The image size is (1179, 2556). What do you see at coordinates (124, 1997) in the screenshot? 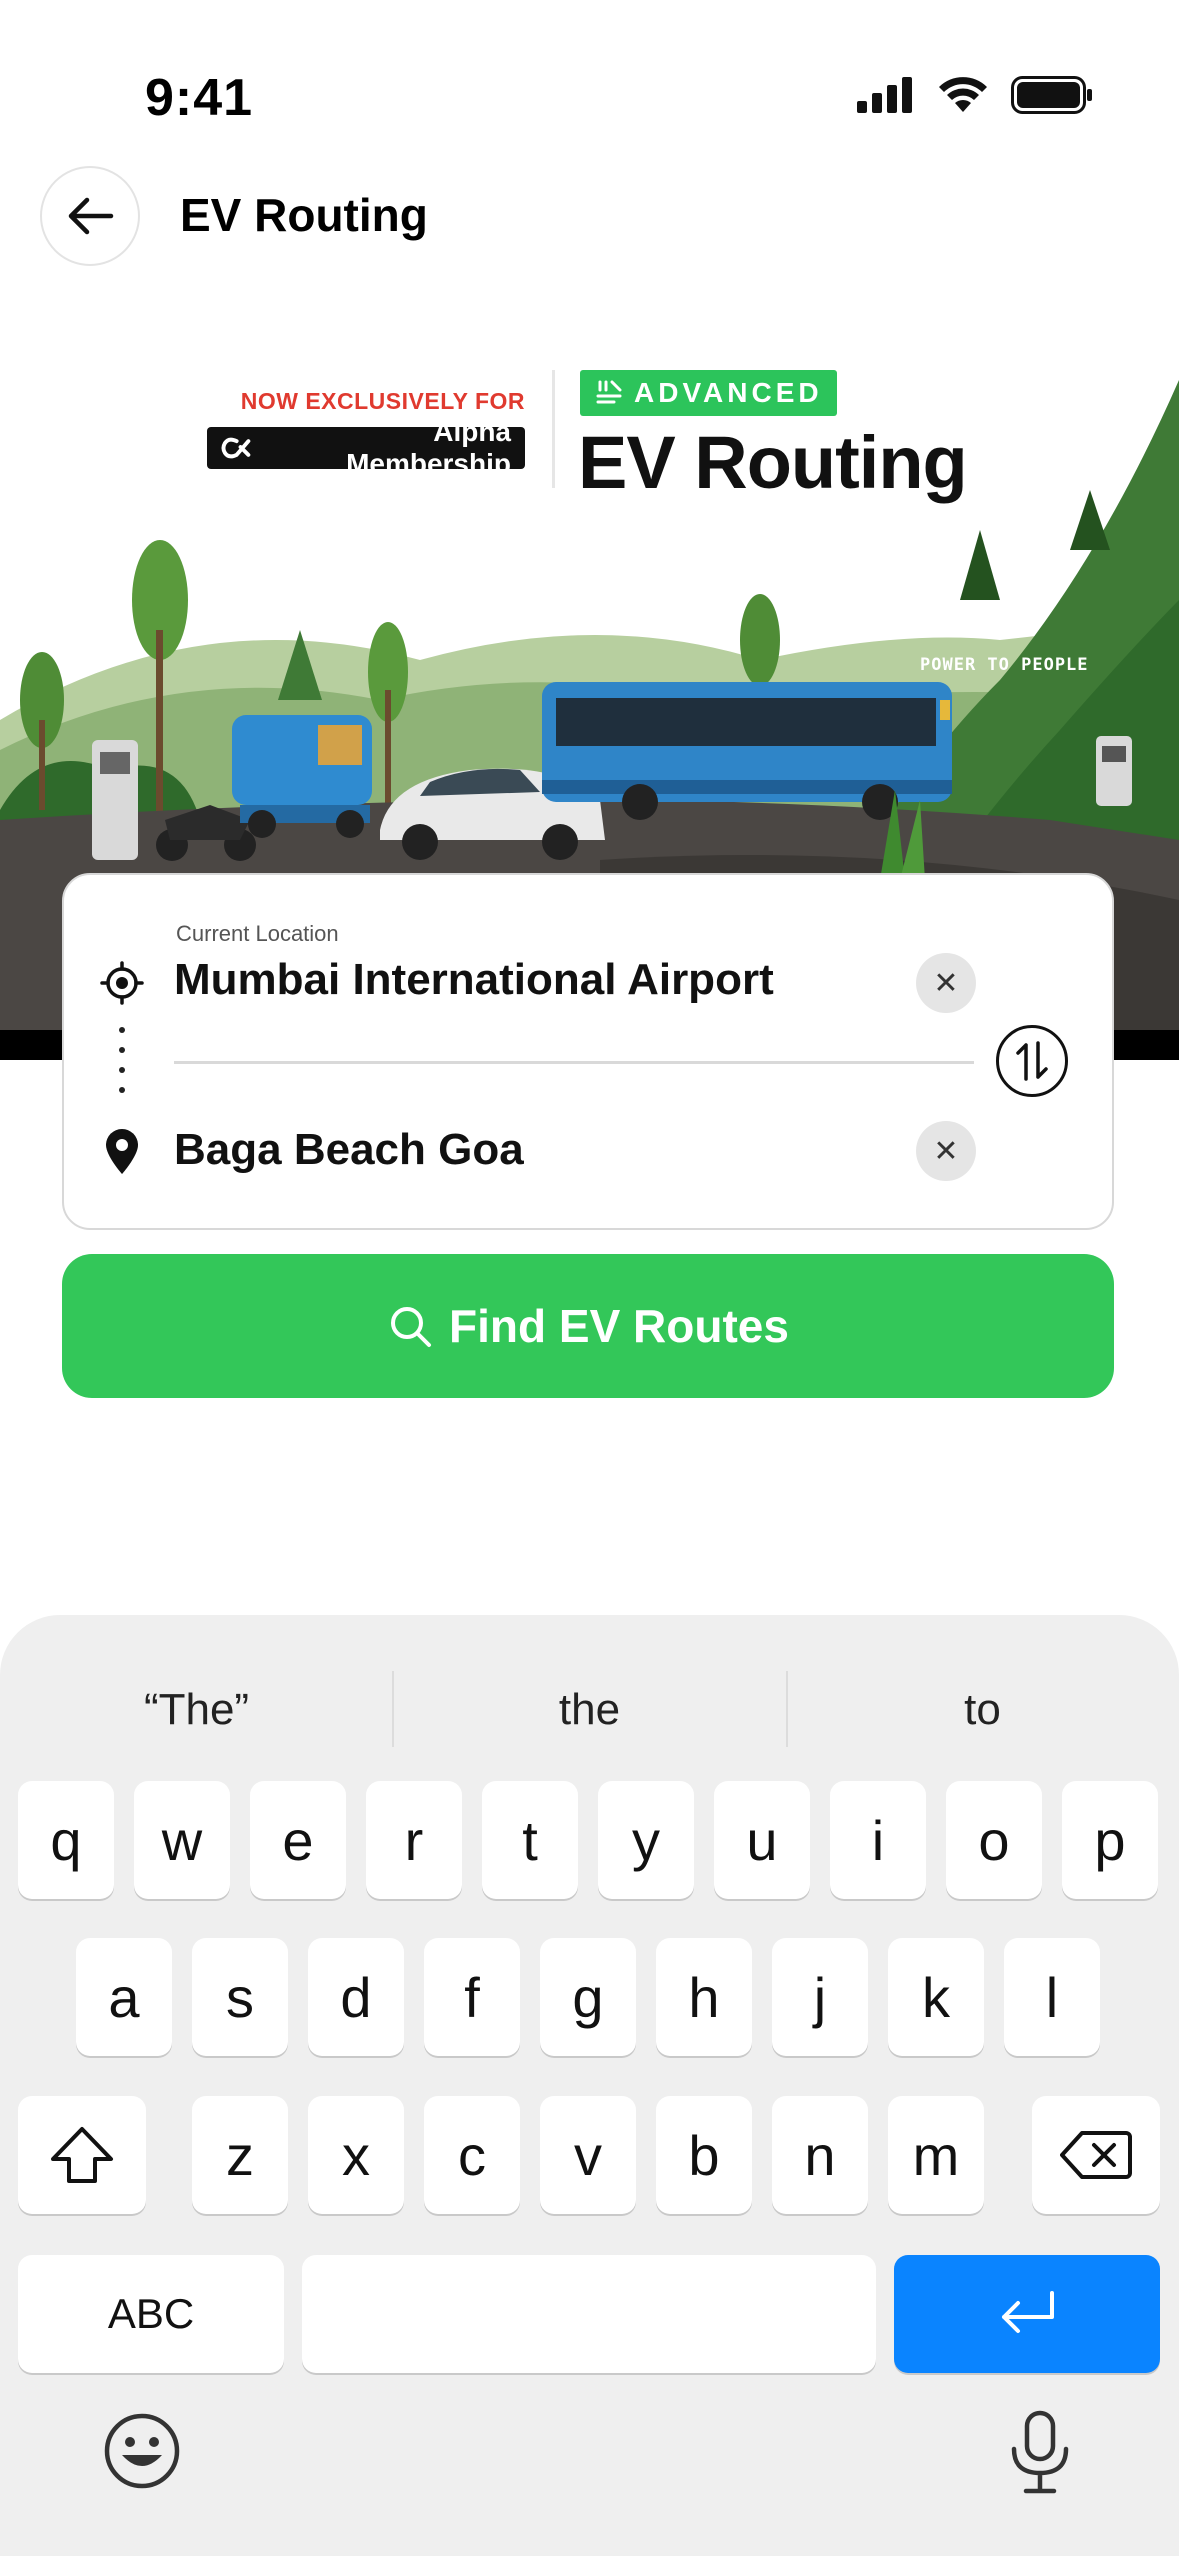
I see `key-a: a` at bounding box center [124, 1997].